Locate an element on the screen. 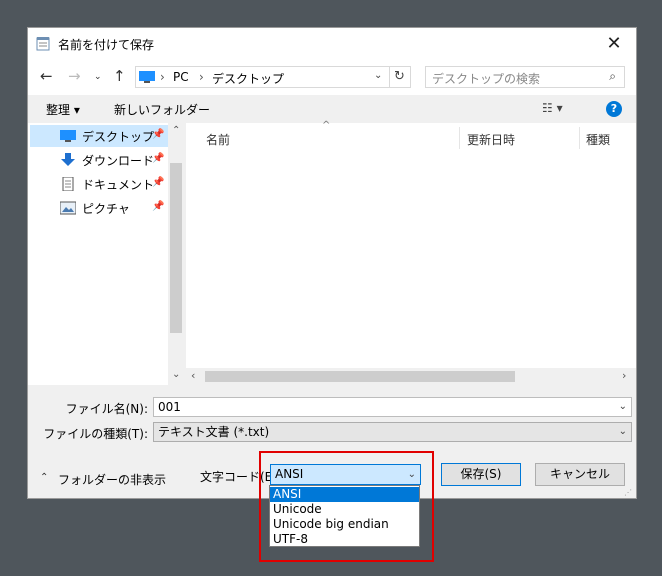  close-button: ✕ is located at coordinates (614, 43).